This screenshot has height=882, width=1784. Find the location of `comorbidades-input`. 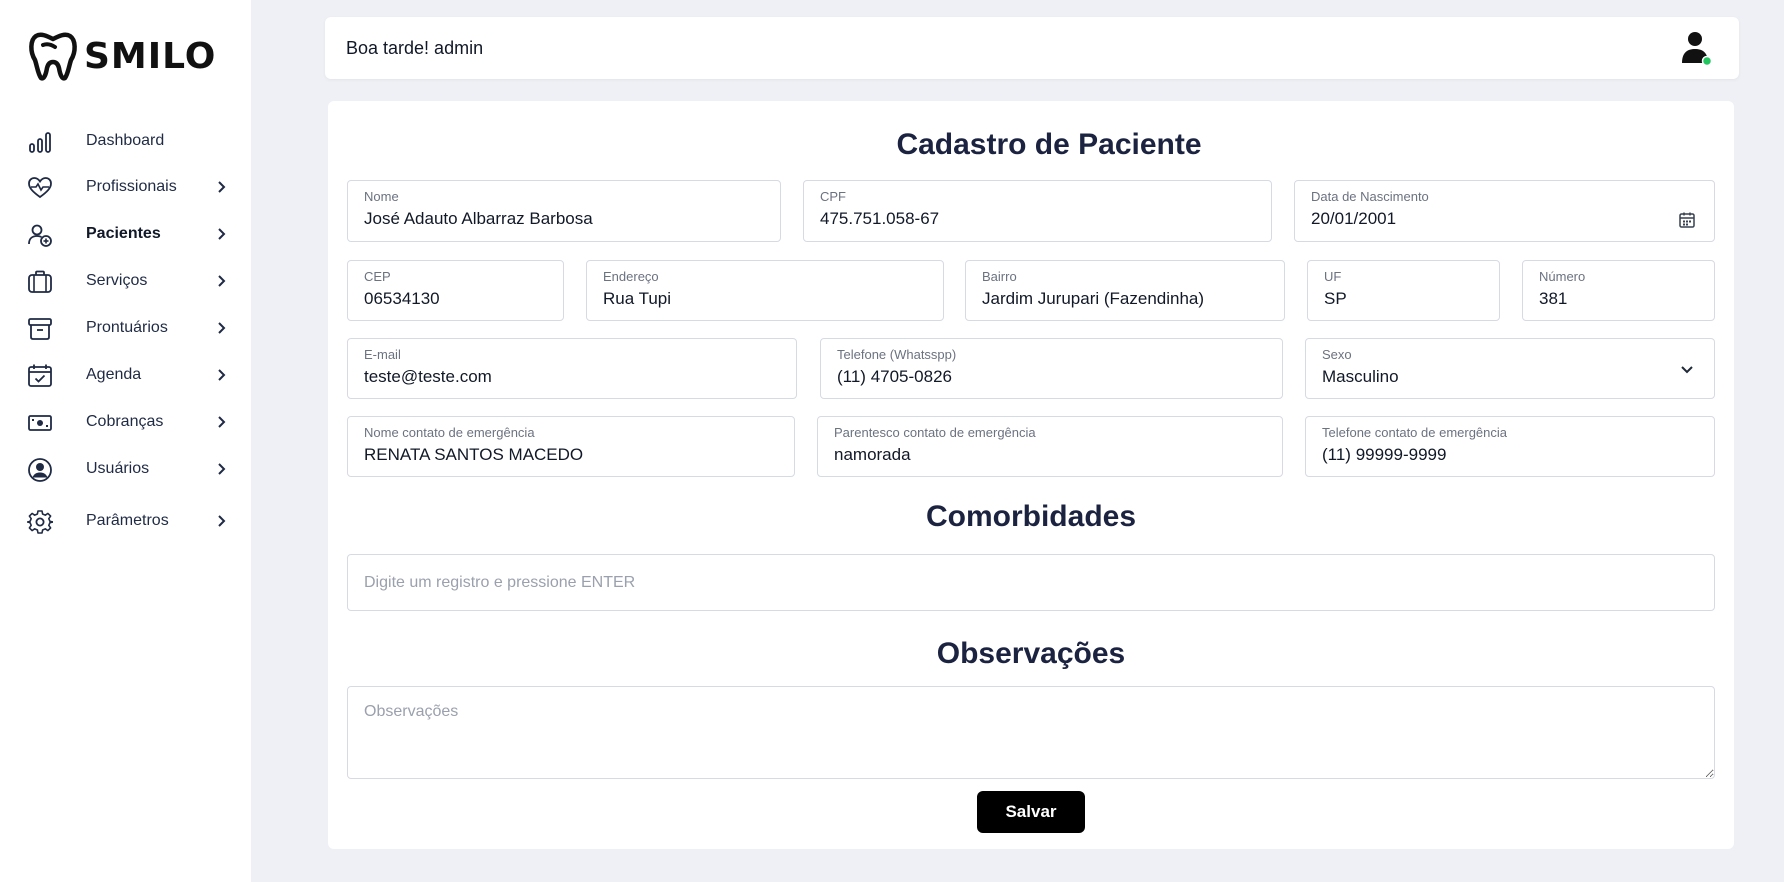

comorbidades-input is located at coordinates (1031, 582).